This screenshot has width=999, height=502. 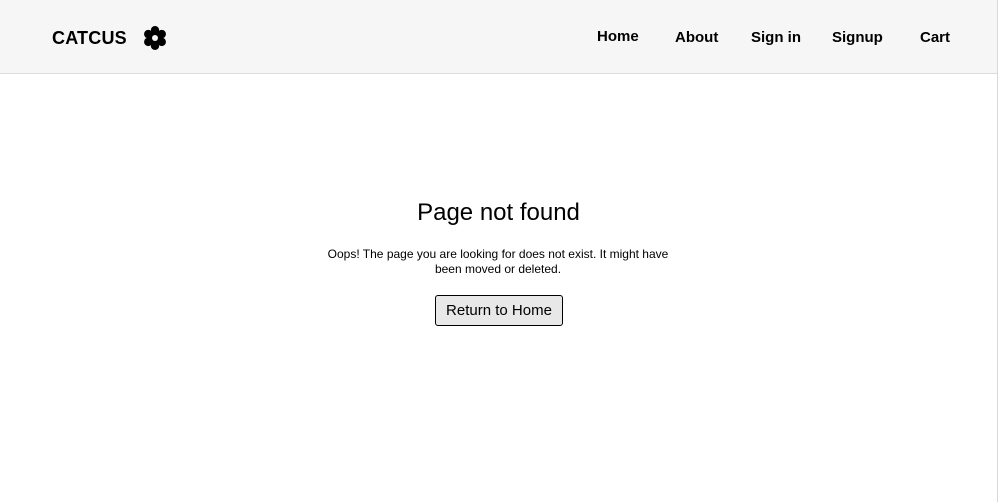 What do you see at coordinates (155, 38) in the screenshot?
I see `flower-icon` at bounding box center [155, 38].